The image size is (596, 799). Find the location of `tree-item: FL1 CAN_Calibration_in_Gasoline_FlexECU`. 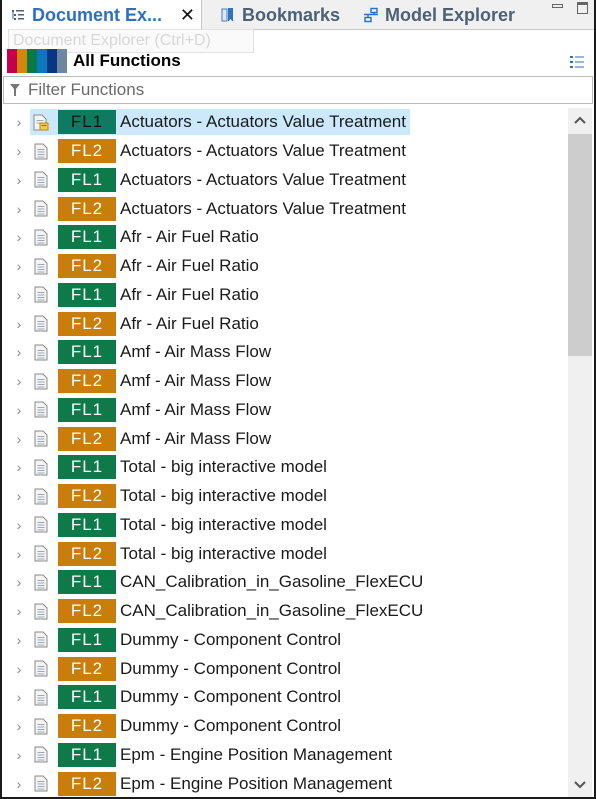

tree-item: FL1 CAN_Calibration_in_Gasoline_FlexECU is located at coordinates (228, 582).